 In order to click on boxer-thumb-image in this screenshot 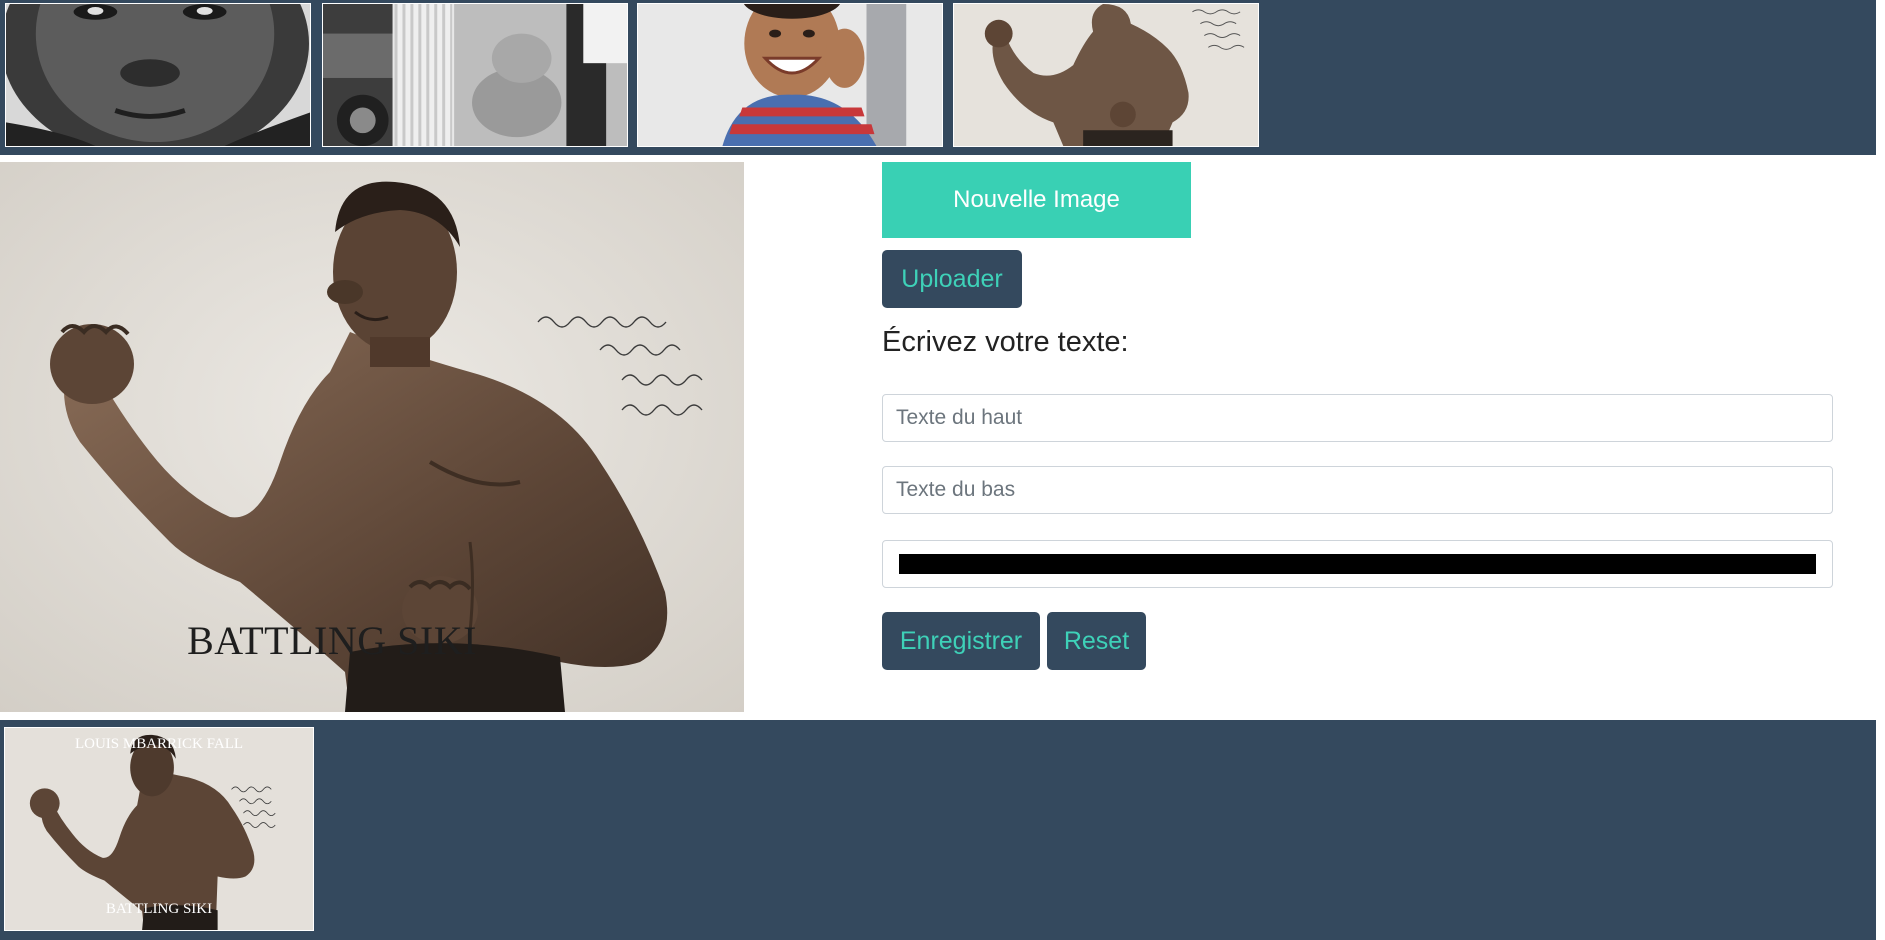, I will do `click(1106, 75)`.